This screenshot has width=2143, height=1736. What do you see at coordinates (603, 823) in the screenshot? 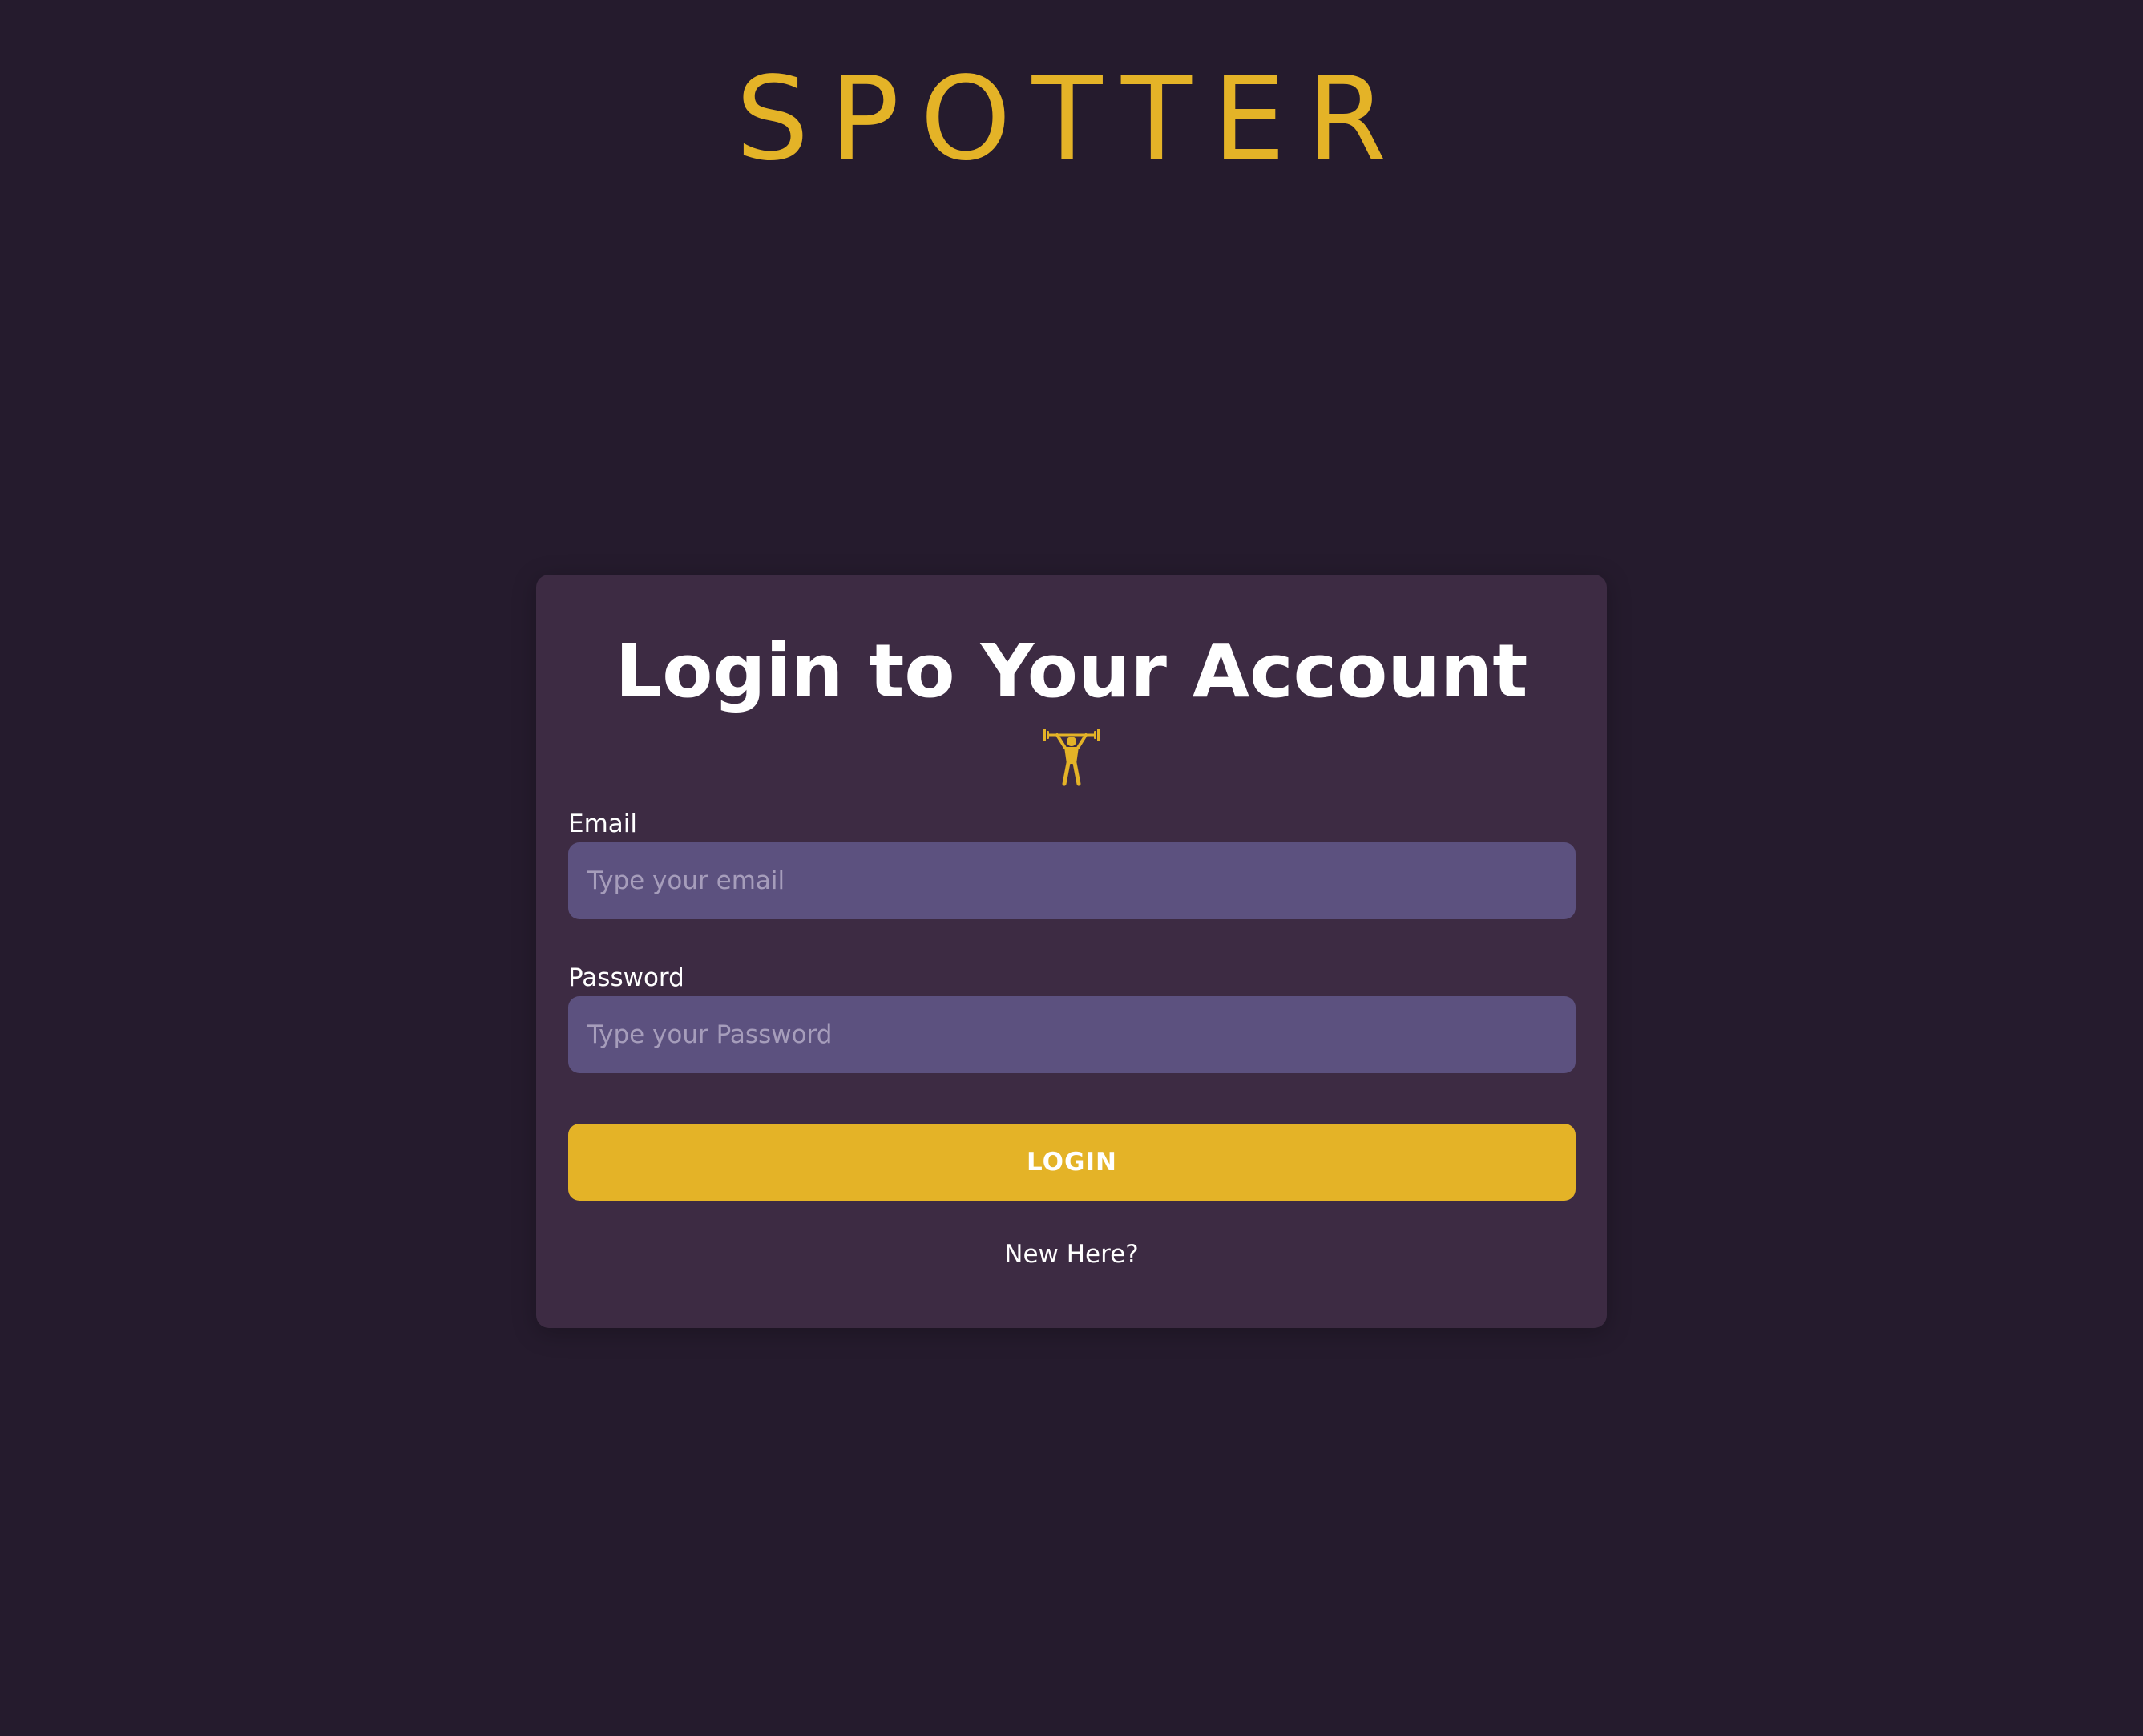
I see `email-label: Email` at bounding box center [603, 823].